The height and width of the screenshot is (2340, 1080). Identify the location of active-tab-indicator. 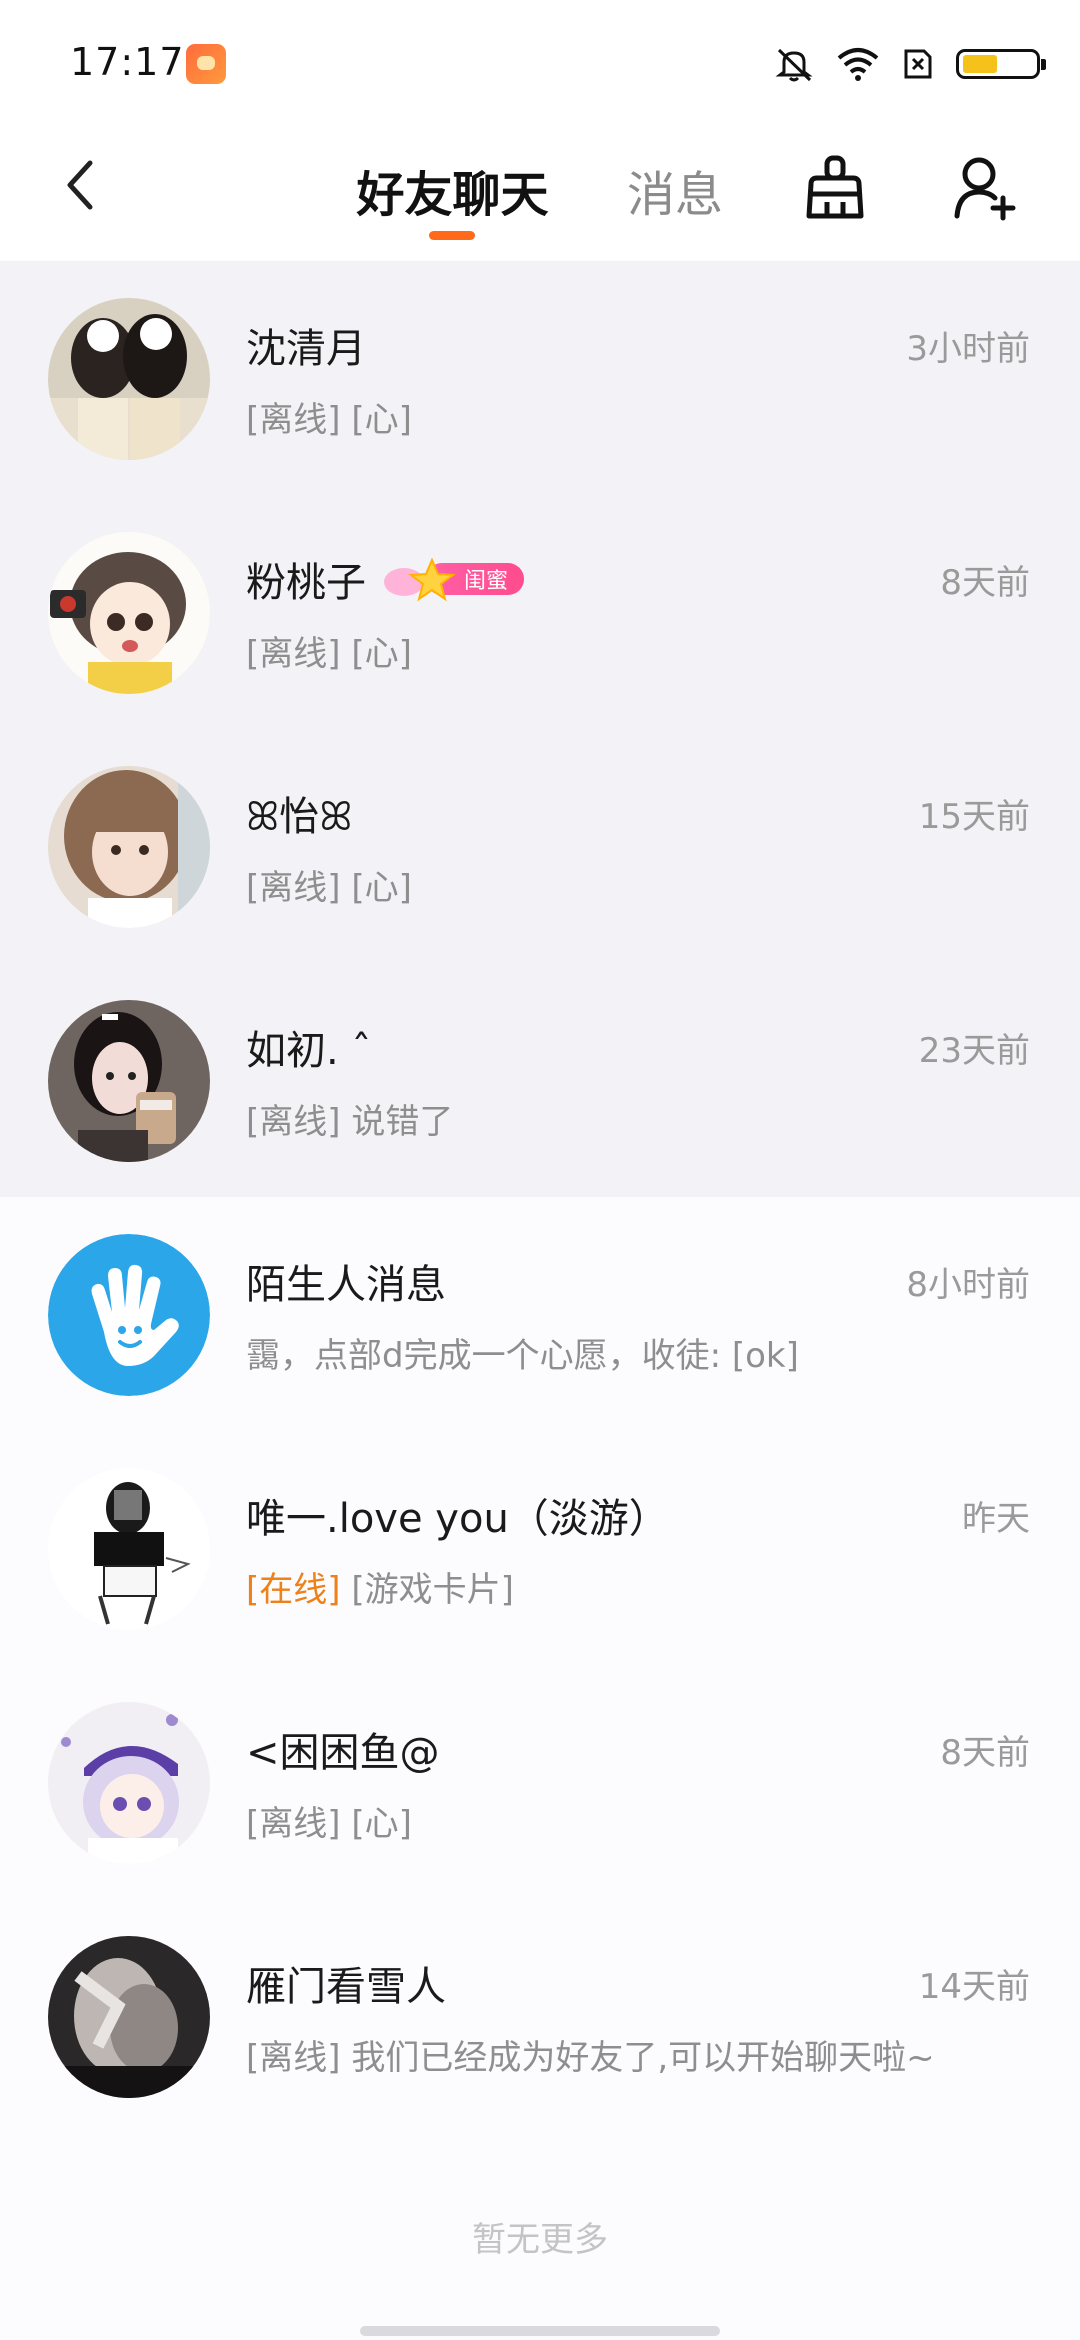
(452, 235).